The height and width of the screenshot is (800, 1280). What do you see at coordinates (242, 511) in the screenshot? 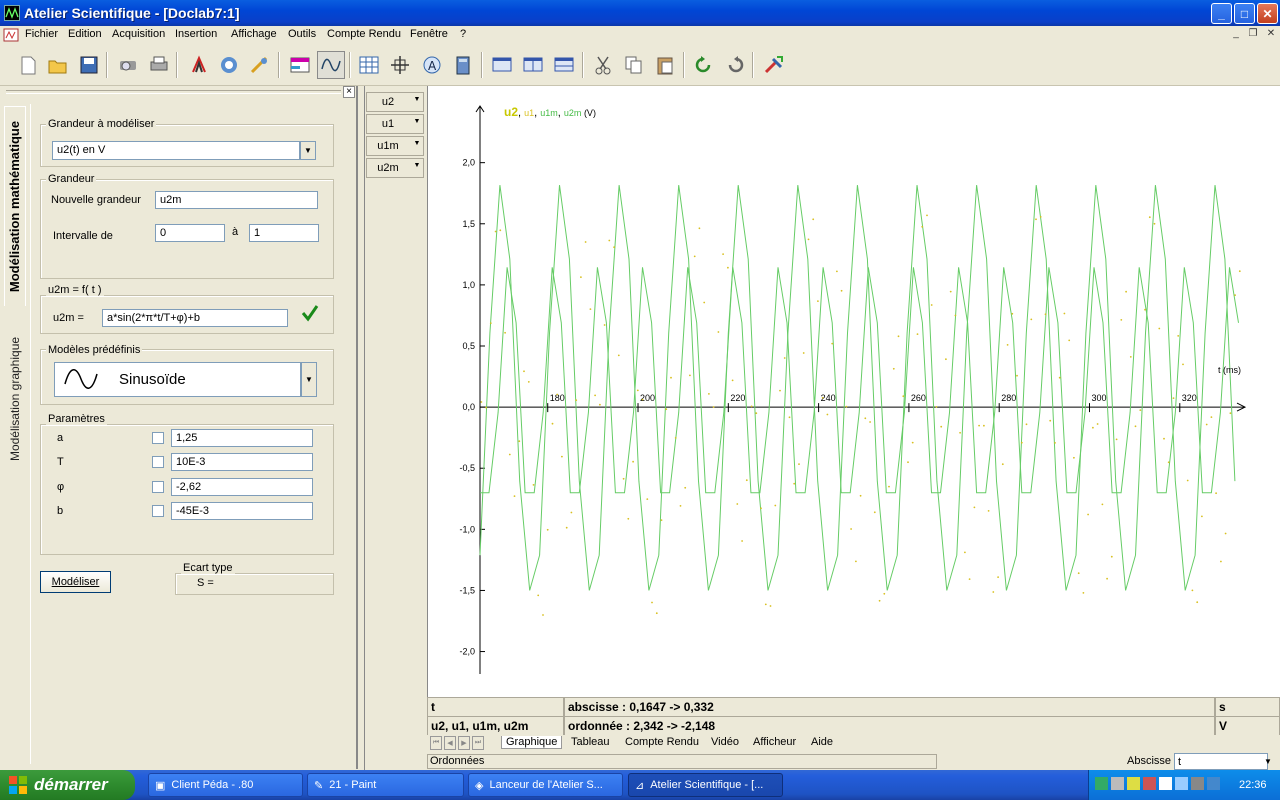
I see `param-value-input: -45E-3` at bounding box center [242, 511].